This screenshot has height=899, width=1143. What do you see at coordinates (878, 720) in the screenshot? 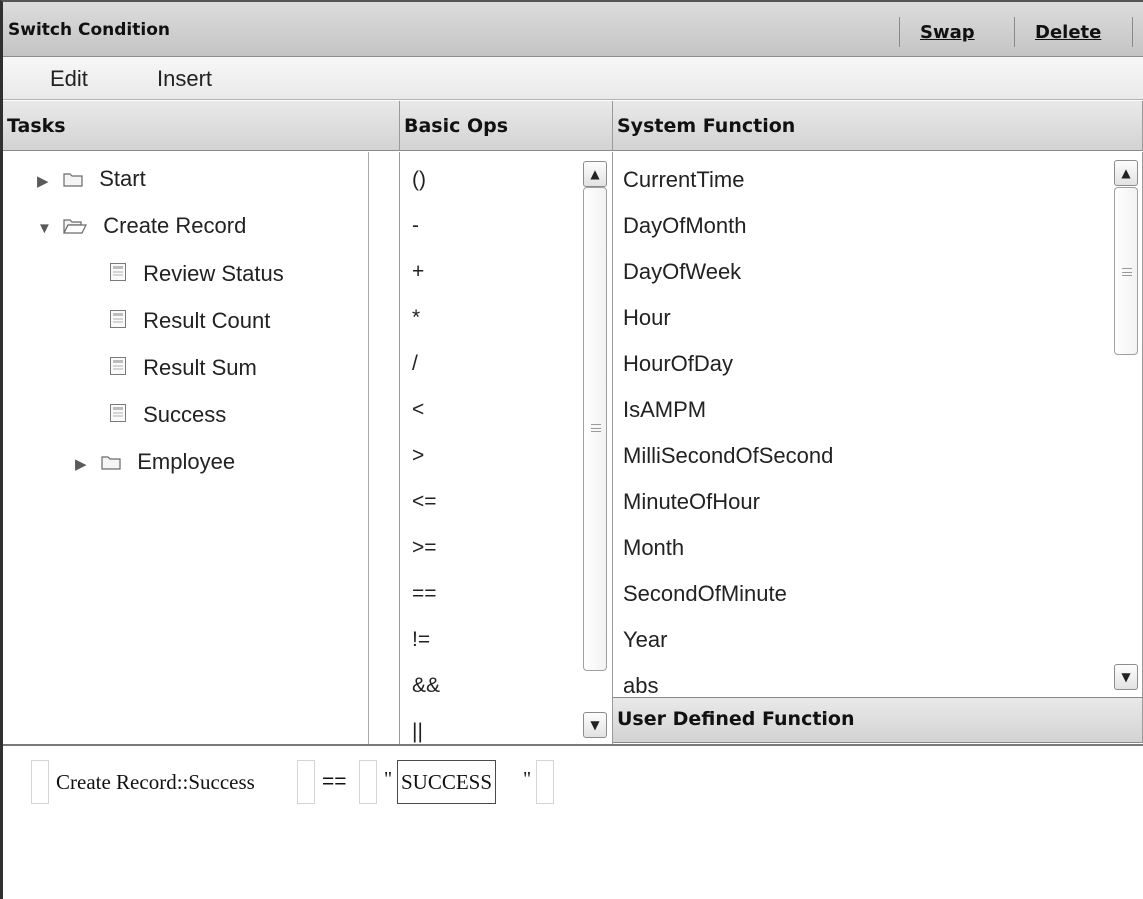
I see `user-defined-function-header: User Defined Function` at bounding box center [878, 720].